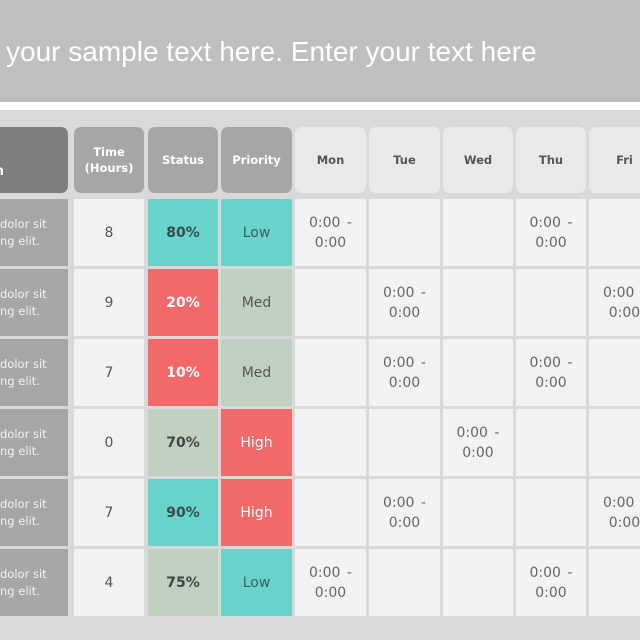 The height and width of the screenshot is (640, 640). I want to click on status-value: 75%, so click(183, 582).